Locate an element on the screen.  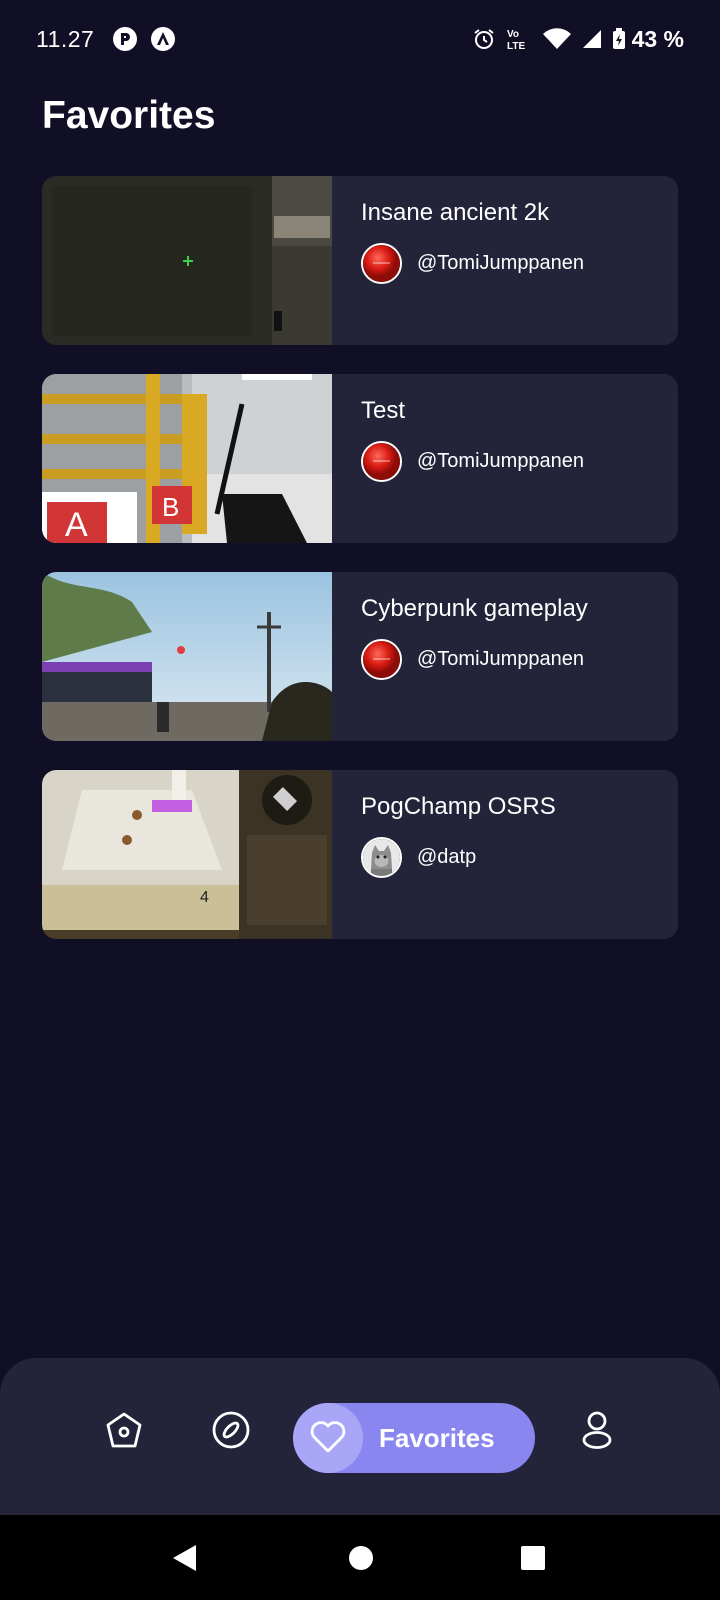
svg-text: 4 is located at coordinates (204, 897).